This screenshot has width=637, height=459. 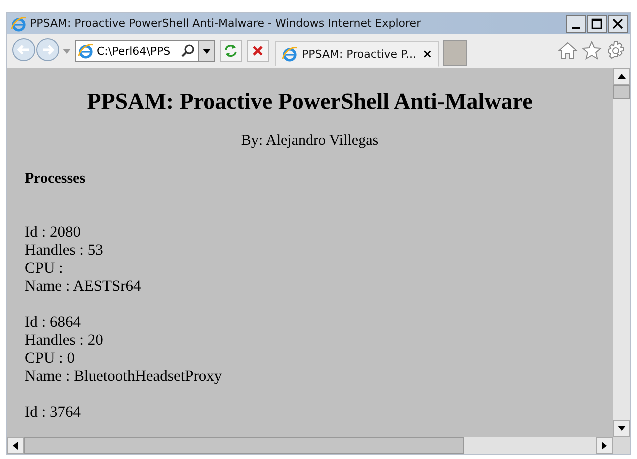 I want to click on process-field: CPU :, so click(x=310, y=269).